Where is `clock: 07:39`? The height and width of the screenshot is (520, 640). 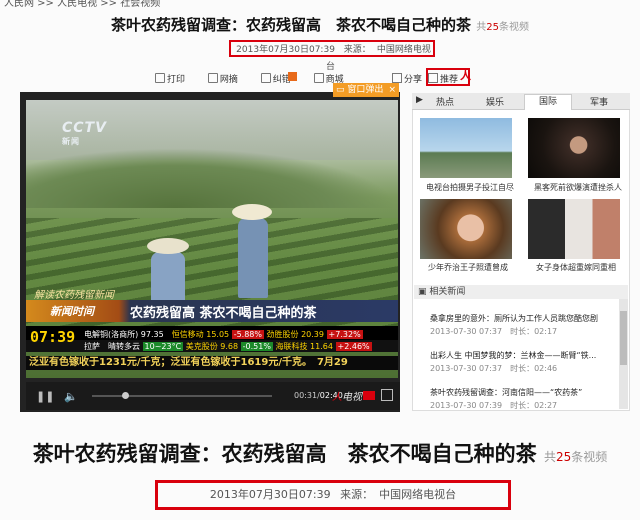
clock: 07:39 is located at coordinates (53, 337).